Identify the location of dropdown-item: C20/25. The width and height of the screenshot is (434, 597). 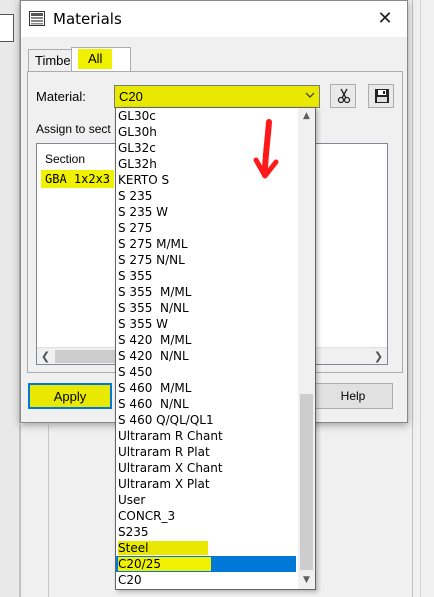
(206, 564).